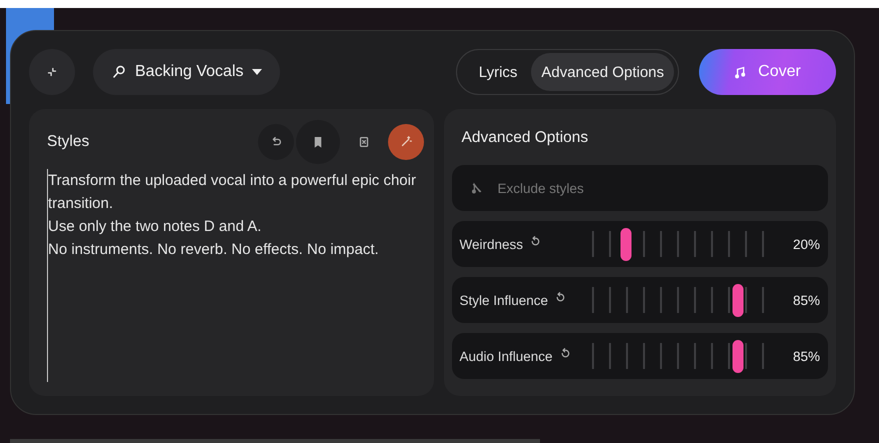 The image size is (879, 443). What do you see at coordinates (492, 244) in the screenshot?
I see `slider-label: Weirdness` at bounding box center [492, 244].